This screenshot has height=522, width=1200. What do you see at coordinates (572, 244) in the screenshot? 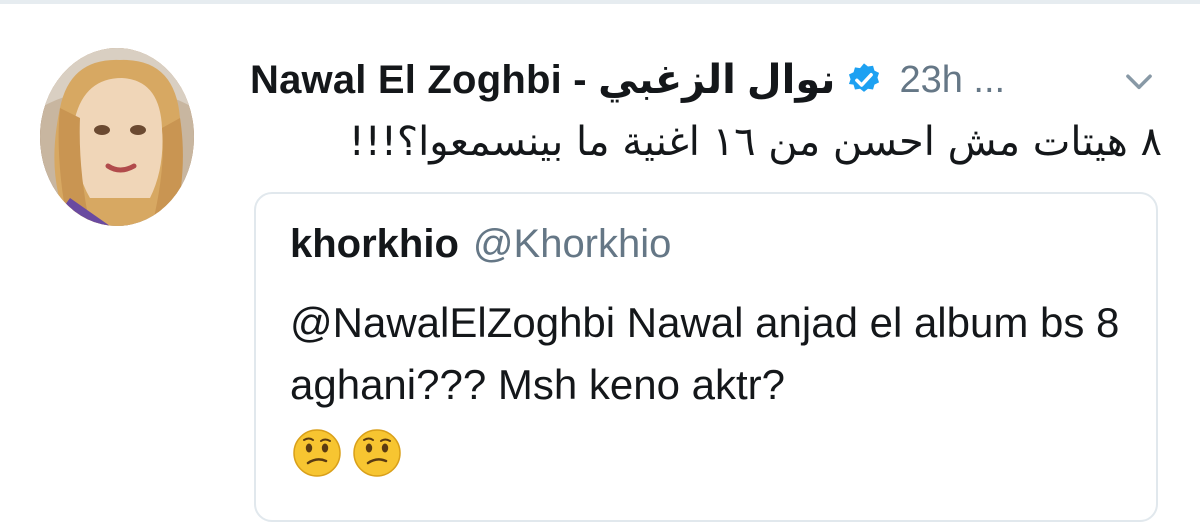
I see `quoted-handle: @Khorkhio` at bounding box center [572, 244].